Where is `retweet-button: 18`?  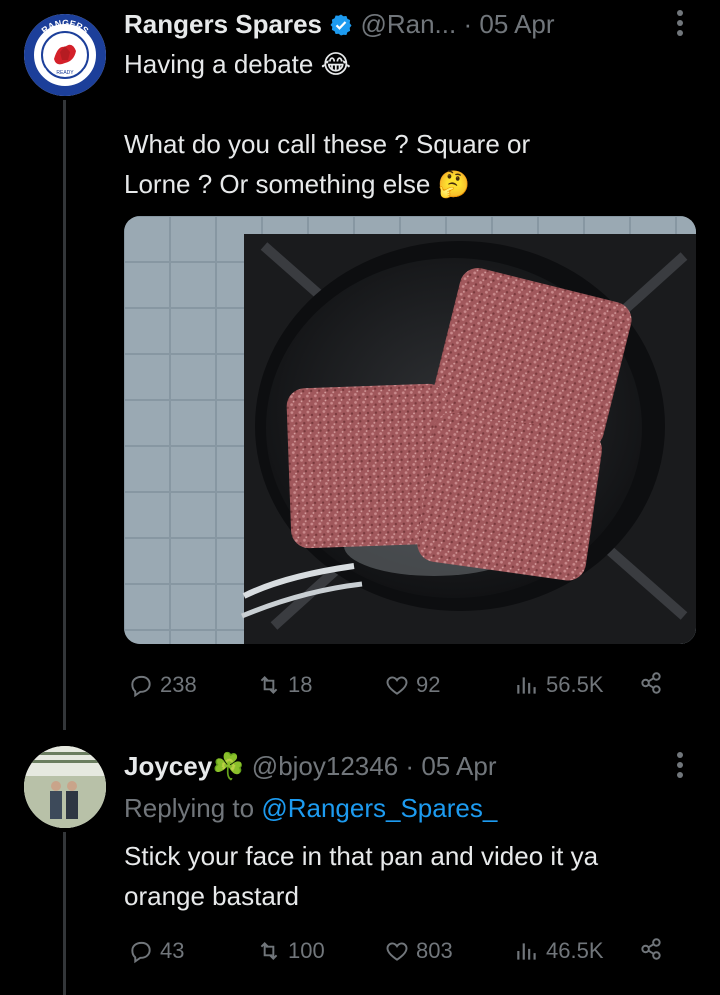
retweet-button: 18 is located at coordinates (284, 685).